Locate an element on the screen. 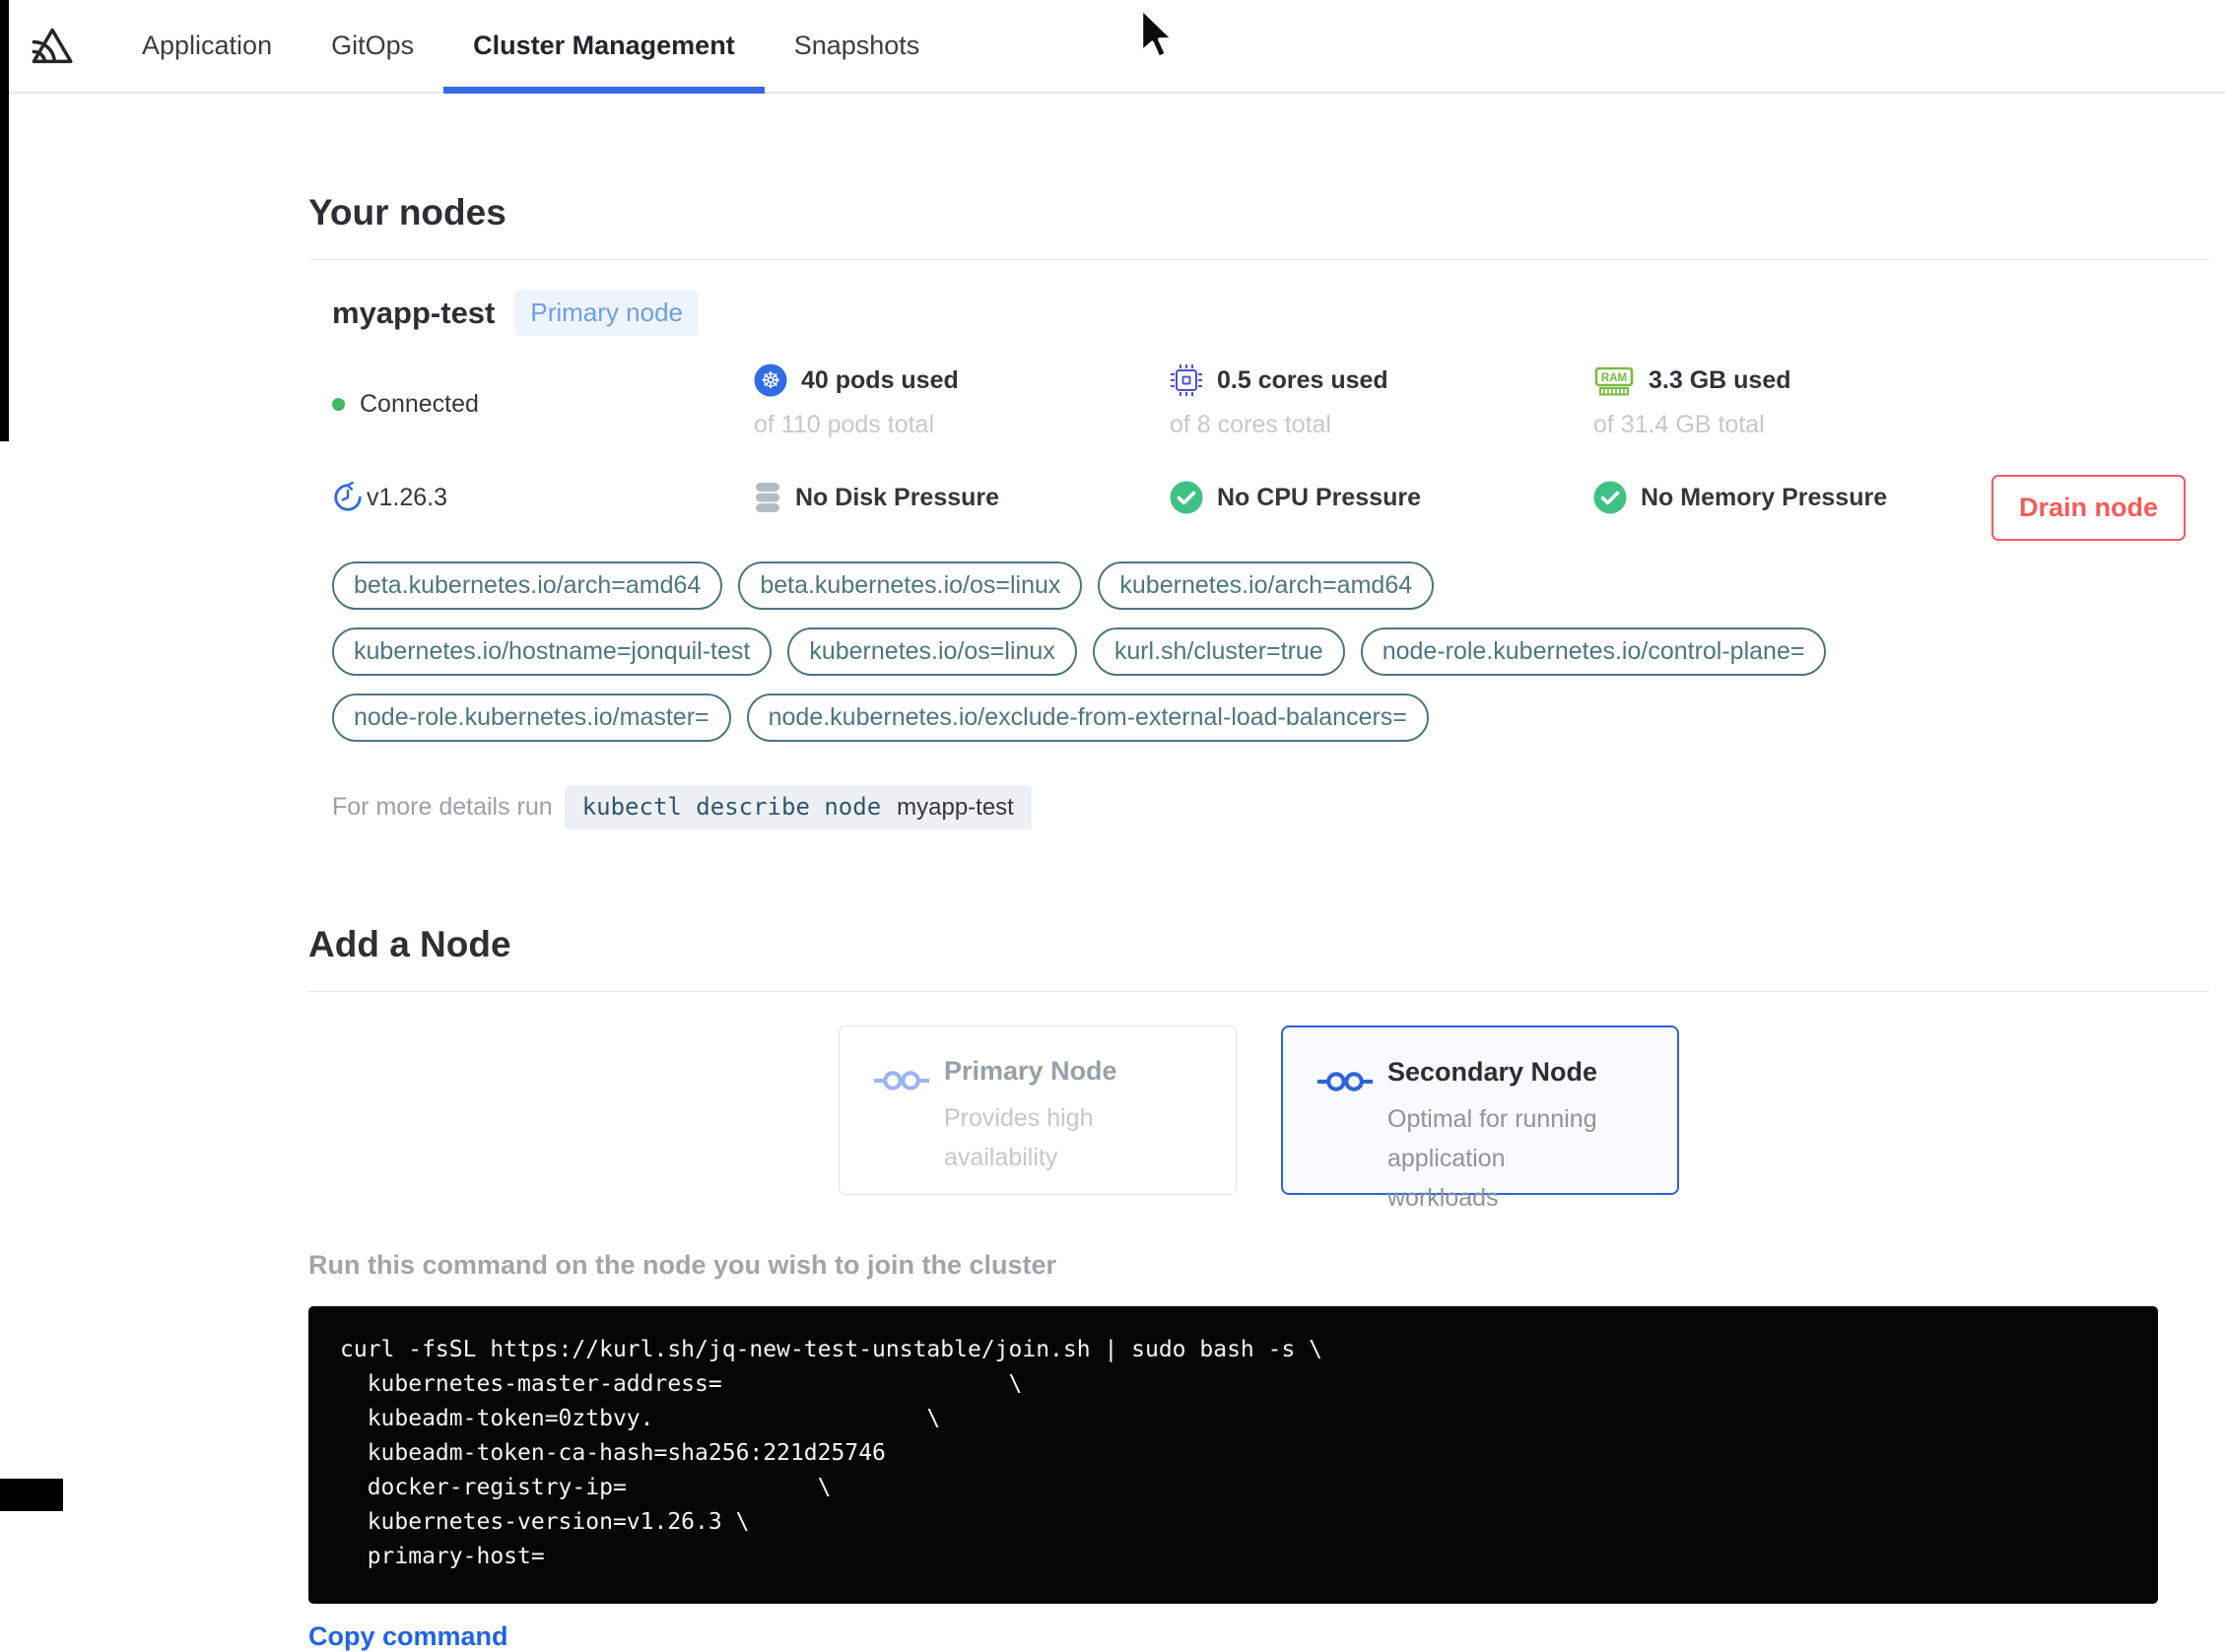  tab-gitops-label: GitOps is located at coordinates (373, 45).